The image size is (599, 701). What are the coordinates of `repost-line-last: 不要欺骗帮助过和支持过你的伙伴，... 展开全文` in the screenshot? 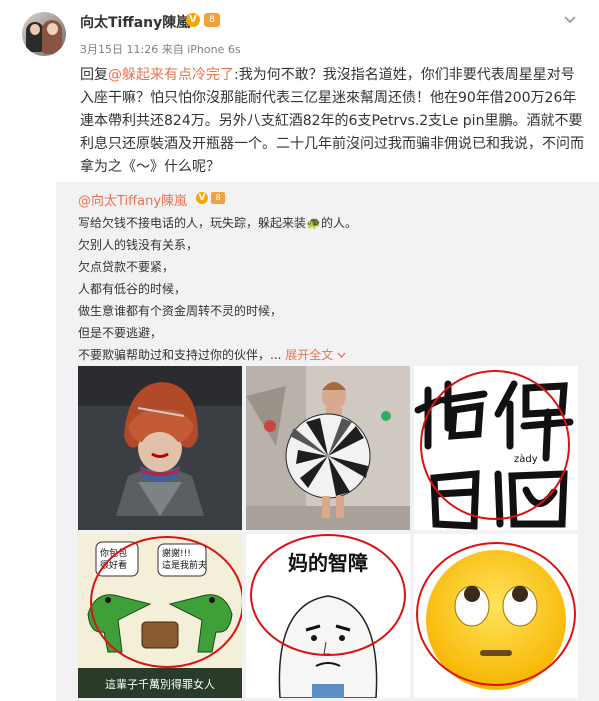 It's located at (328, 355).